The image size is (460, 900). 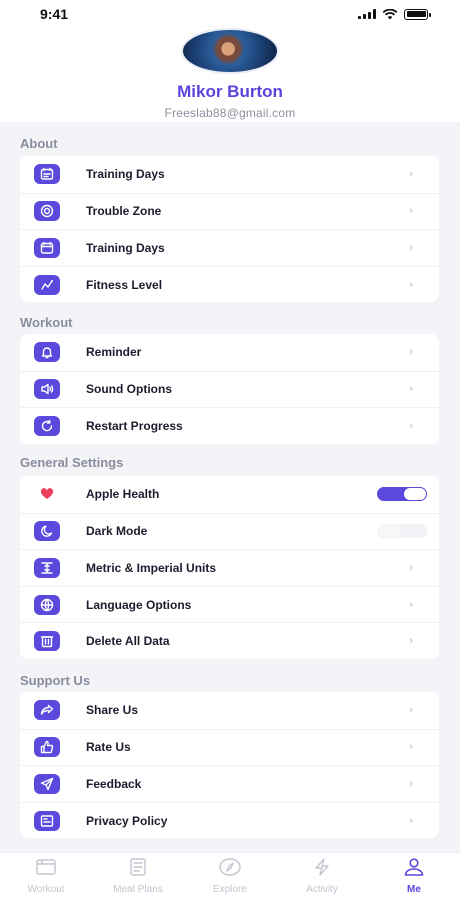 I want to click on tab-bar: Workout Meal Plans Explore Activity Me, so click(x=230, y=876).